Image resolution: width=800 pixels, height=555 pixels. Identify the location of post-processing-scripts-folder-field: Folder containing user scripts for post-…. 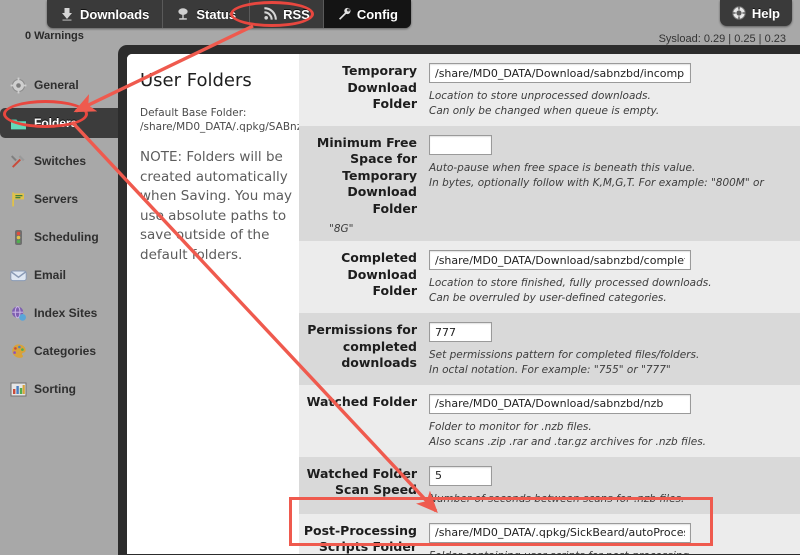
(613, 538).